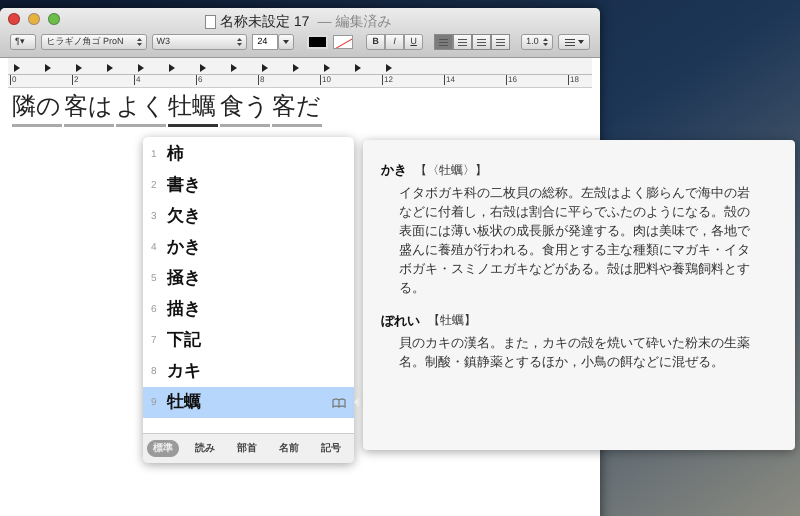 The image size is (800, 516). What do you see at coordinates (75, 80) in the screenshot?
I see `ruler-label: 2` at bounding box center [75, 80].